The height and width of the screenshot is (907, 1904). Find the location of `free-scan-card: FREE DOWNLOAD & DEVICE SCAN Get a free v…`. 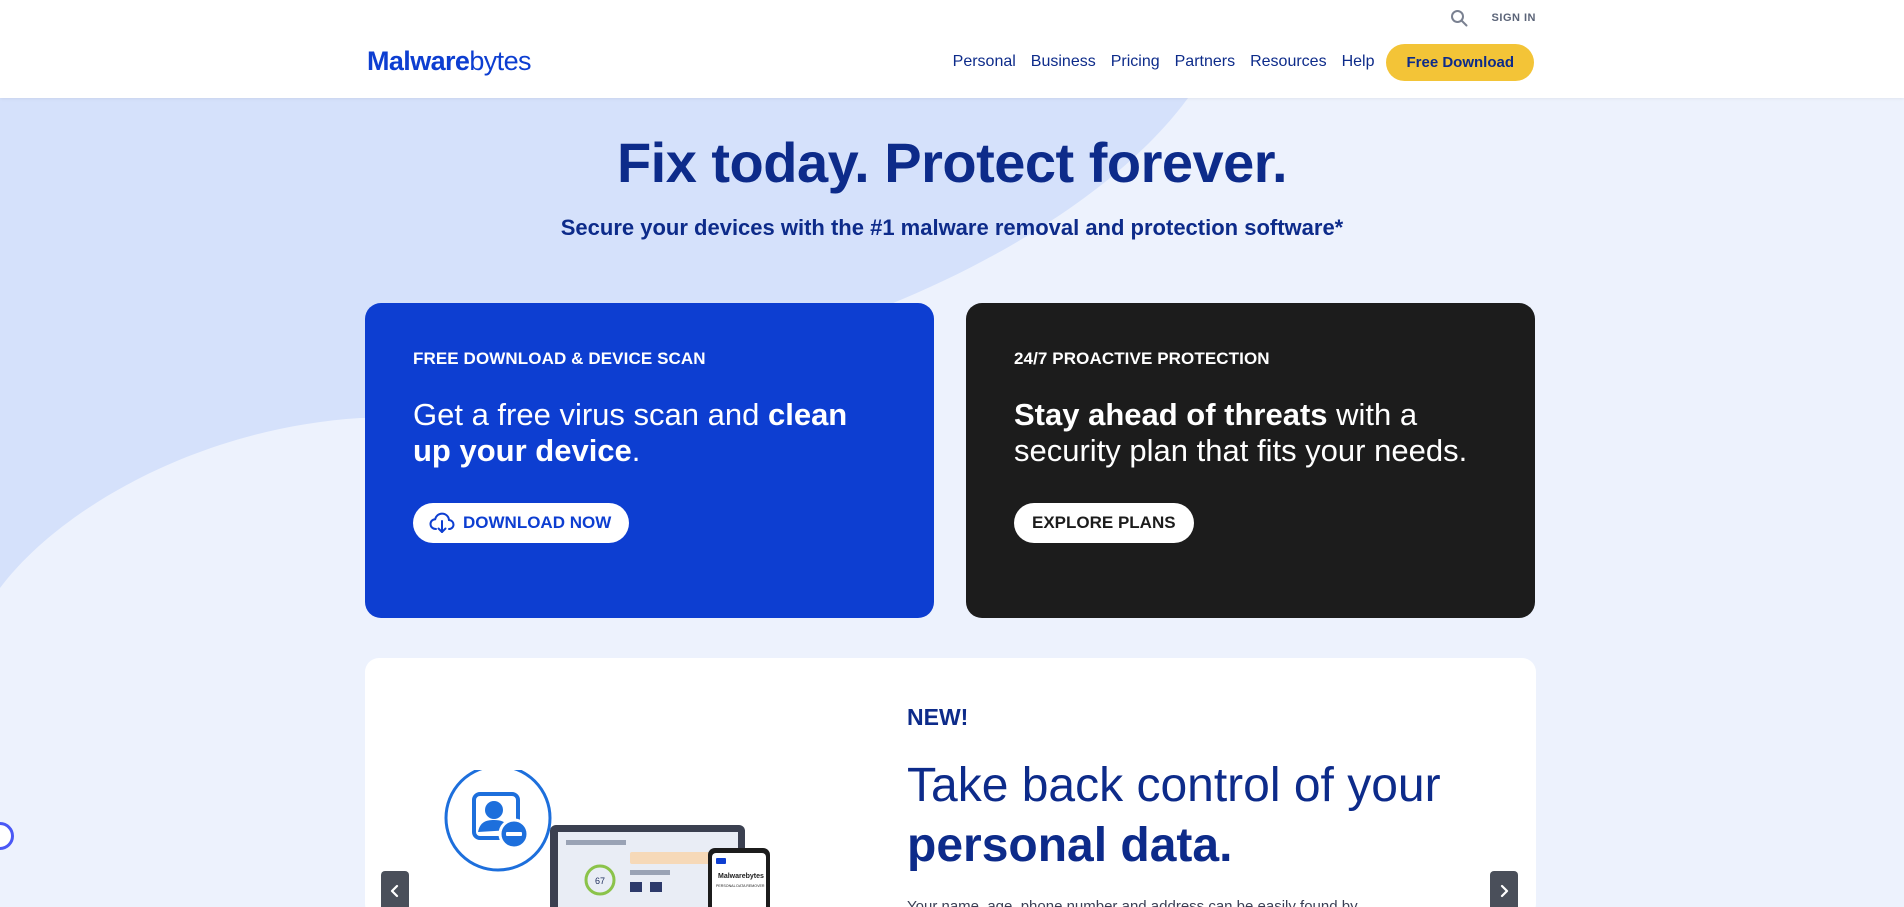

free-scan-card: FREE DOWNLOAD & DEVICE SCAN Get a free v… is located at coordinates (649, 460).